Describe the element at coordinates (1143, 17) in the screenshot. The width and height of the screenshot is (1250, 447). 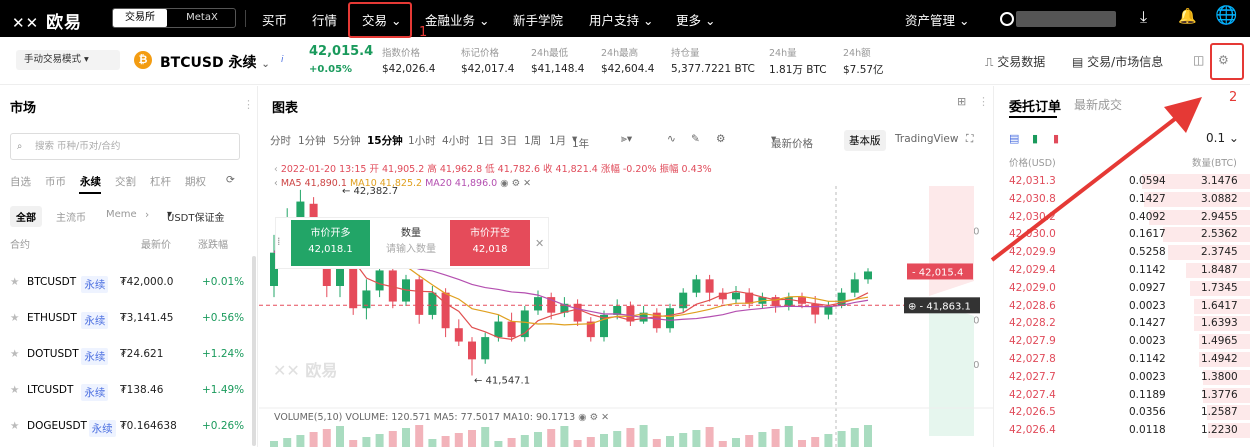
I see `download-icon: ⤓` at that location.